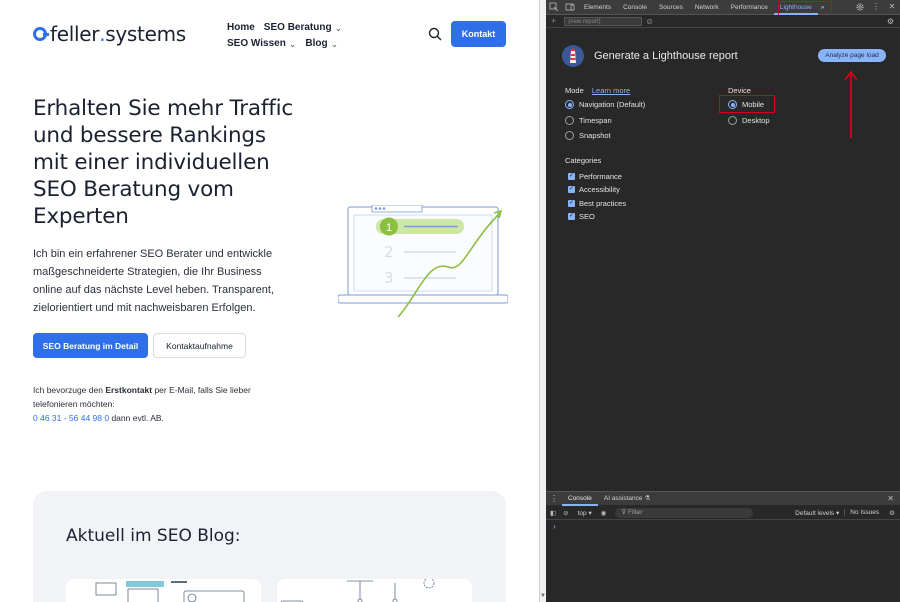 Image resolution: width=900 pixels, height=602 pixels. What do you see at coordinates (553, 513) in the screenshot?
I see `sidebar-toggle-icon: ◧` at bounding box center [553, 513].